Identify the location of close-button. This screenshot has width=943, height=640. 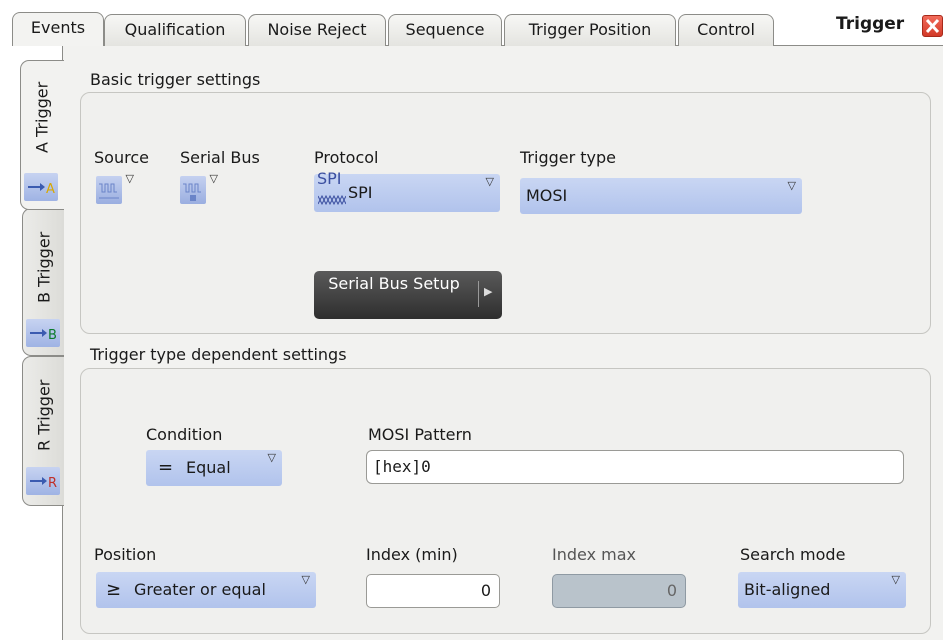
(932, 26).